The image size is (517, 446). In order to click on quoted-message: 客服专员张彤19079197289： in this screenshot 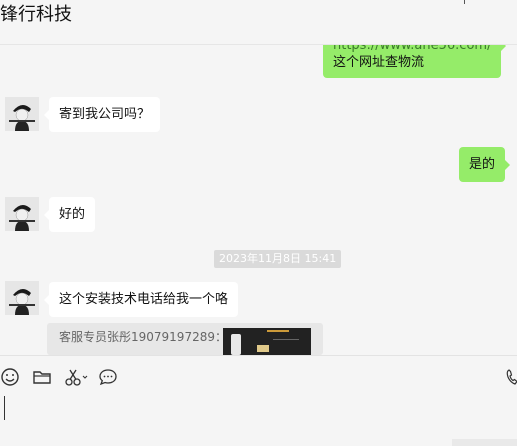, I will do `click(185, 339)`.